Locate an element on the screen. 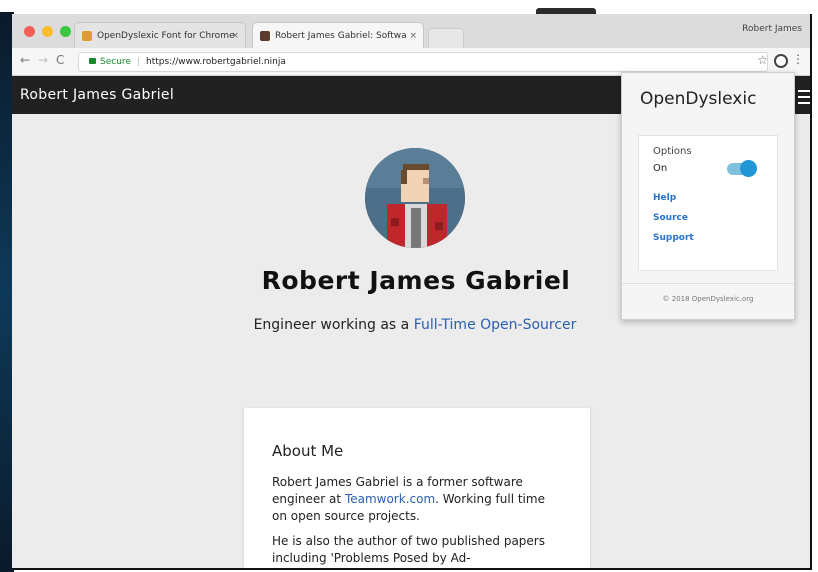  site-brand: Robert James Gabriel is located at coordinates (97, 95).